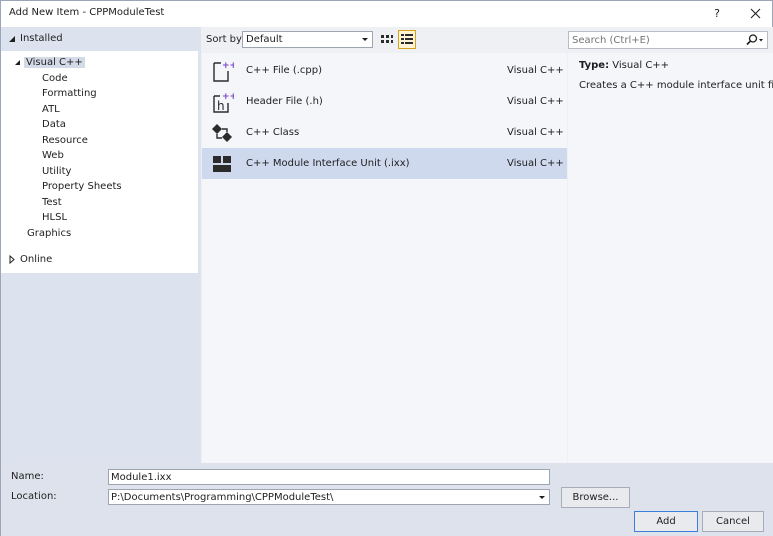 This screenshot has width=773, height=536. What do you see at coordinates (264, 39) in the screenshot?
I see `sort-value: Default` at bounding box center [264, 39].